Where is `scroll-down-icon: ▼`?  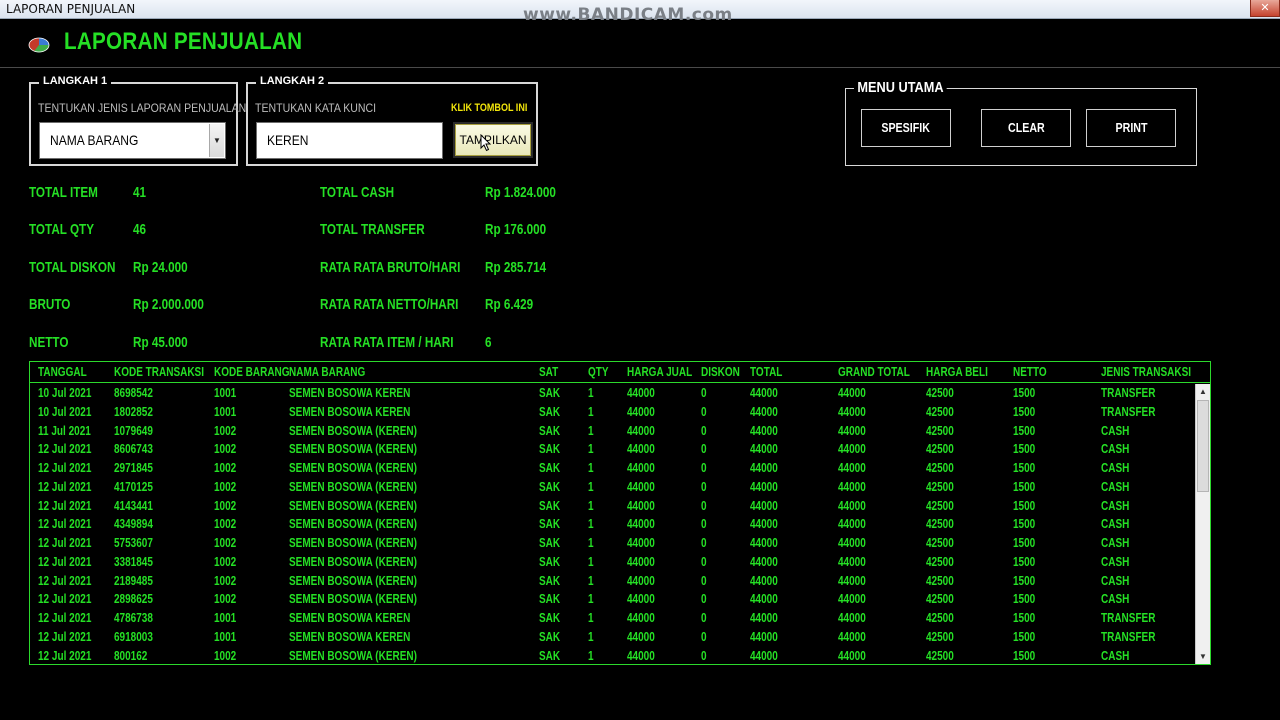
scroll-down-icon: ▼ is located at coordinates (1203, 656).